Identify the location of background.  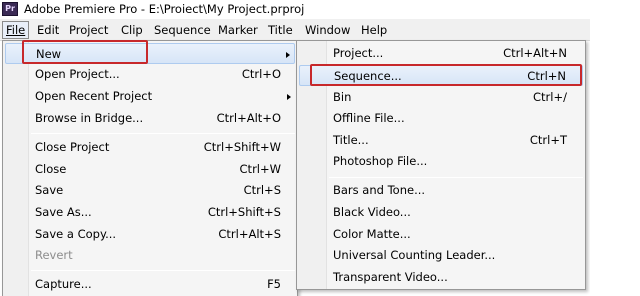
(615, 148).